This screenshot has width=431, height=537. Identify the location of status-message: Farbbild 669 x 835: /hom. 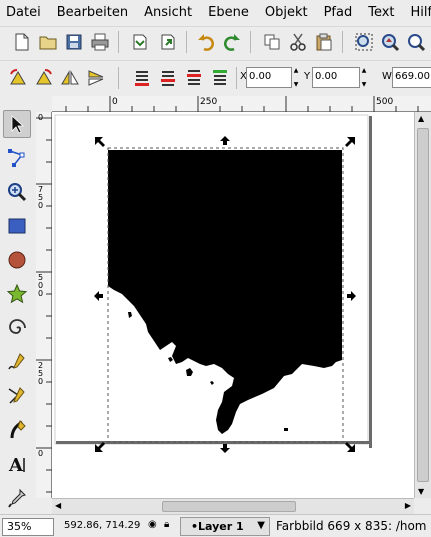
(351, 526).